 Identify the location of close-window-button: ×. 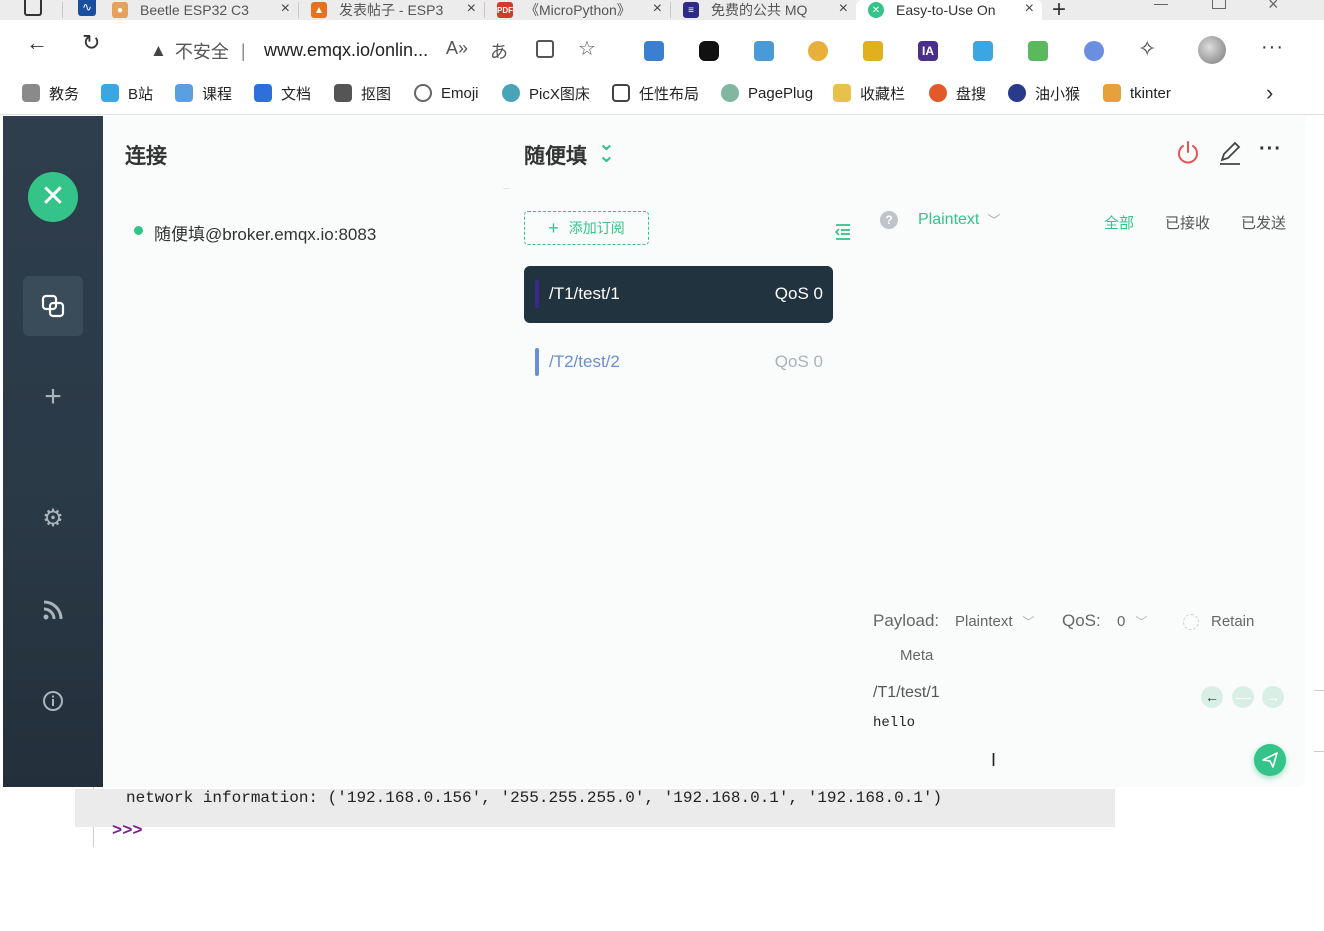
(1273, 7).